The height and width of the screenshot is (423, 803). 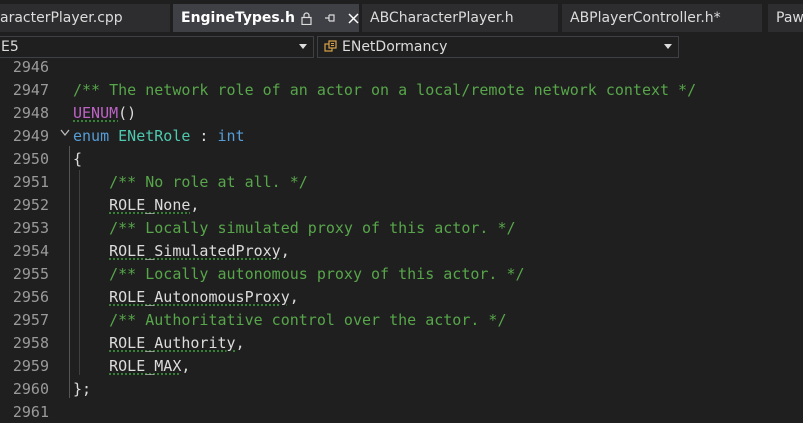 I want to click on code-text: ROLE_SimulatedProxy,, so click(x=181, y=251).